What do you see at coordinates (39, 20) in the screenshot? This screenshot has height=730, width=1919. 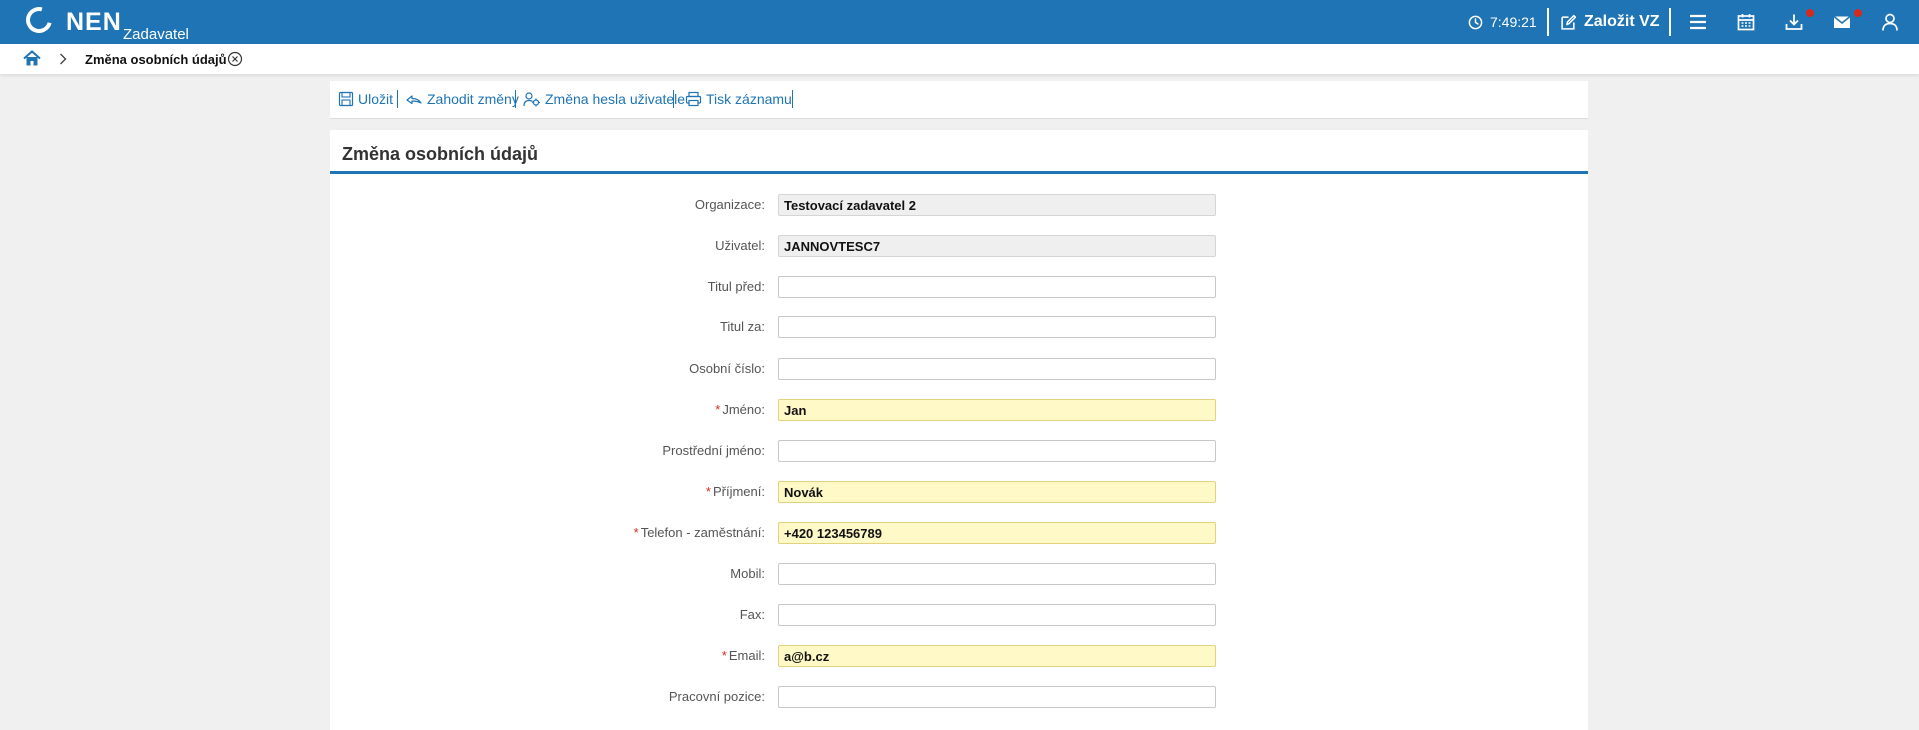 I see `logo-ring-icon` at bounding box center [39, 20].